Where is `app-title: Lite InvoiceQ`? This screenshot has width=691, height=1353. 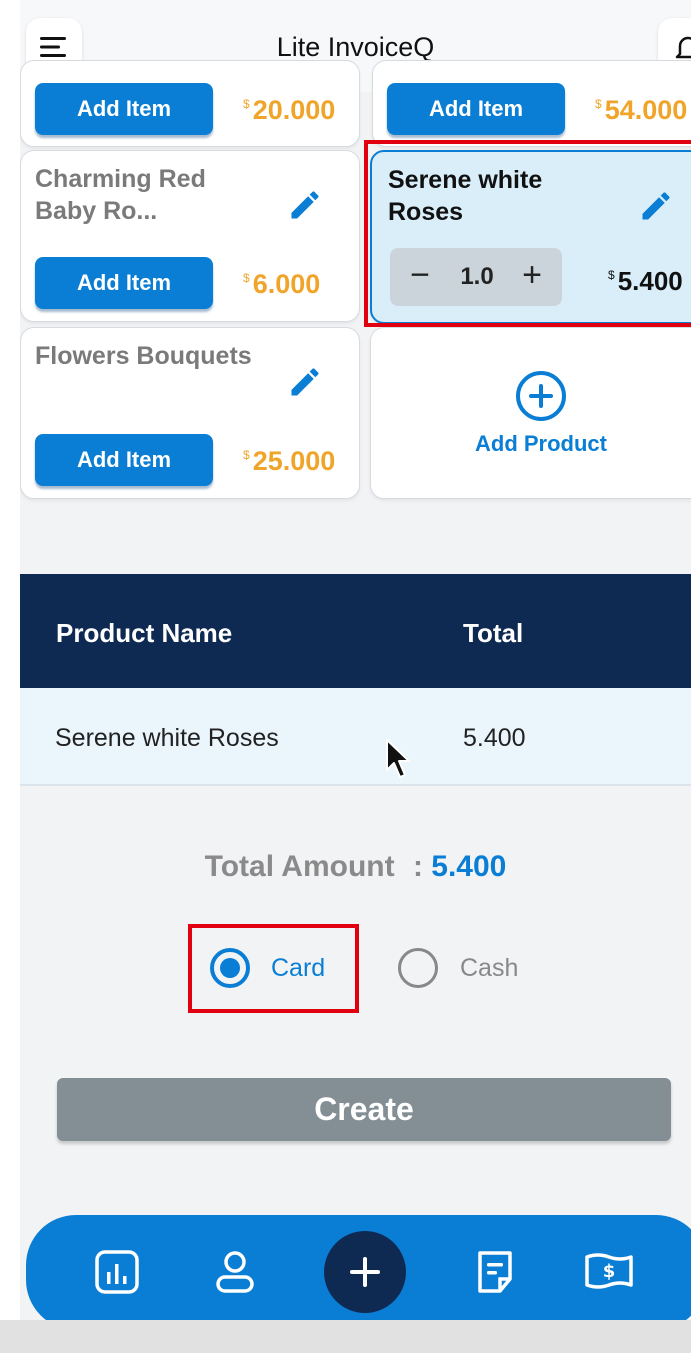
app-title: Lite InvoiceQ is located at coordinates (355, 47).